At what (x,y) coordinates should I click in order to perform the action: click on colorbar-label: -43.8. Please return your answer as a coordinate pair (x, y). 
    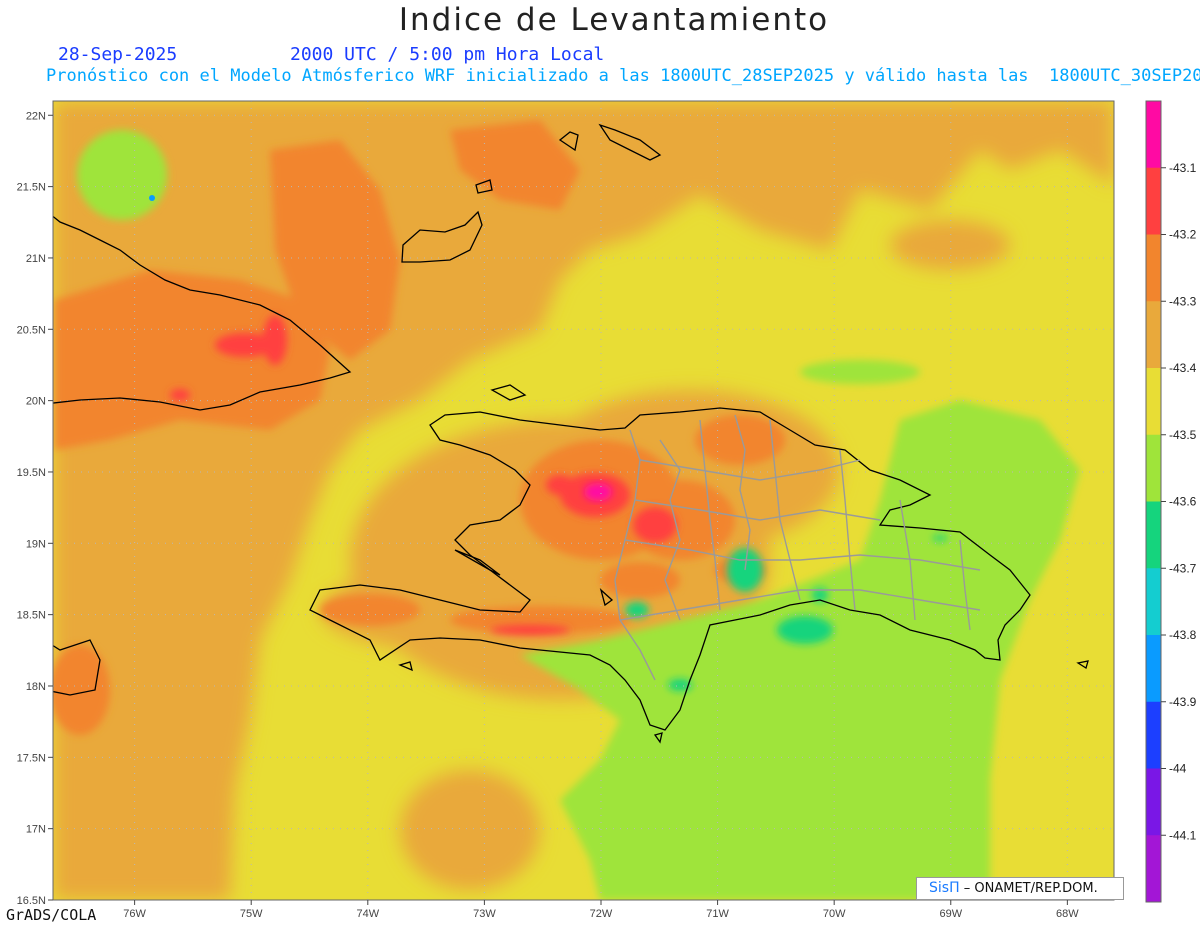
    Looking at the image, I should click on (1183, 635).